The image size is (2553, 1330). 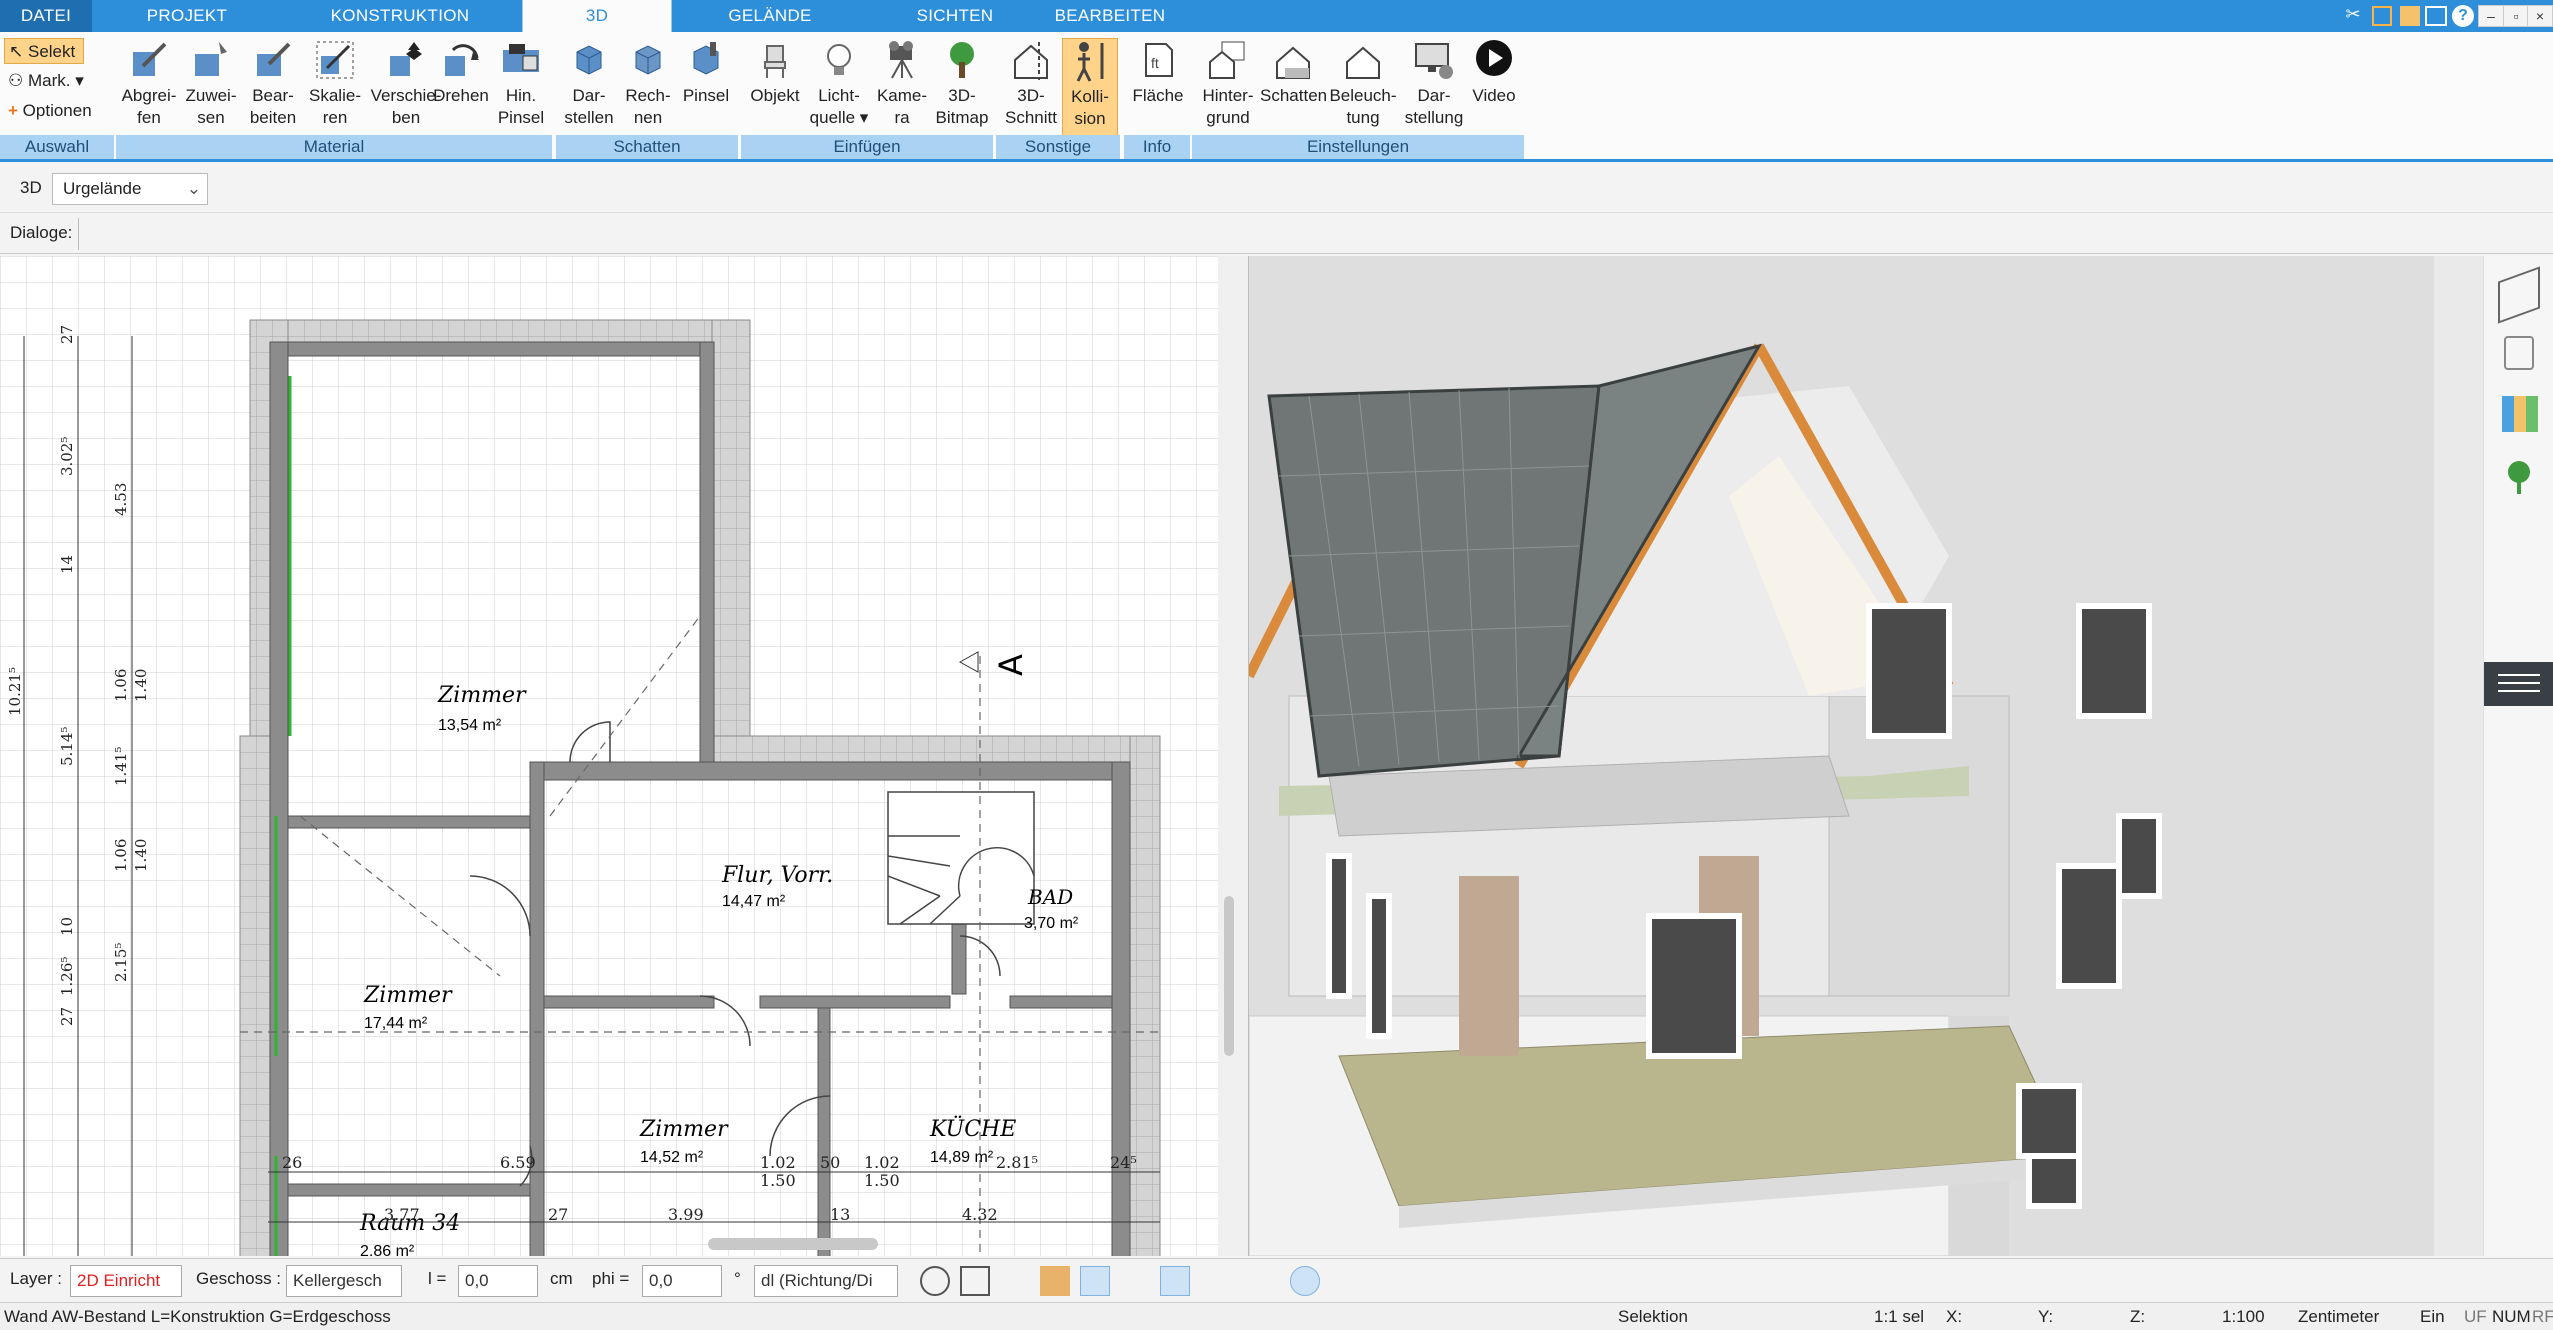 I want to click on shadow-settings-button: Schatten, so click(x=1293, y=88).